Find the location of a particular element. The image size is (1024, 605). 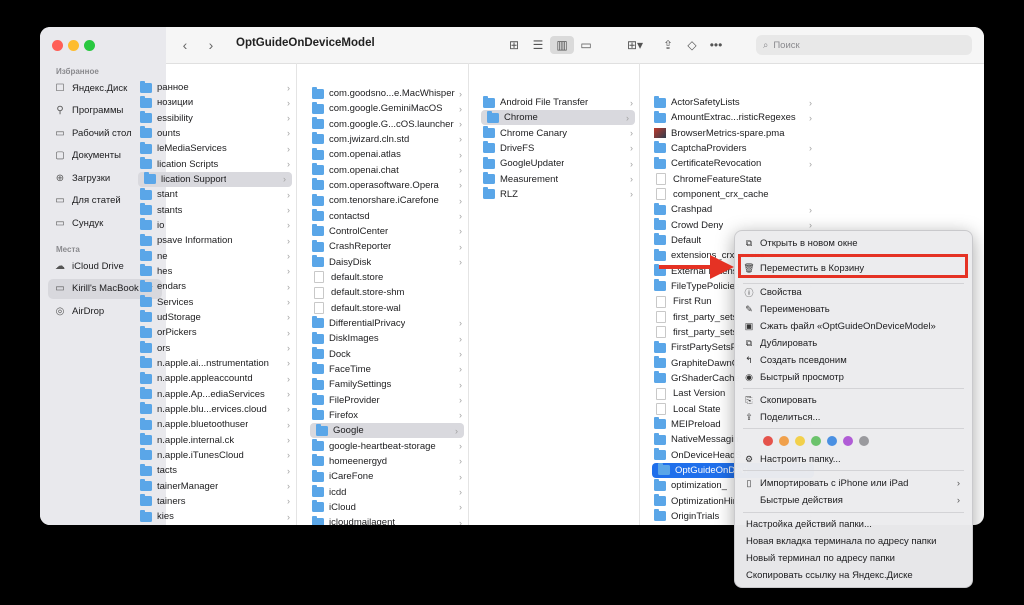

list-item: iCareFone › is located at coordinates (387, 476).